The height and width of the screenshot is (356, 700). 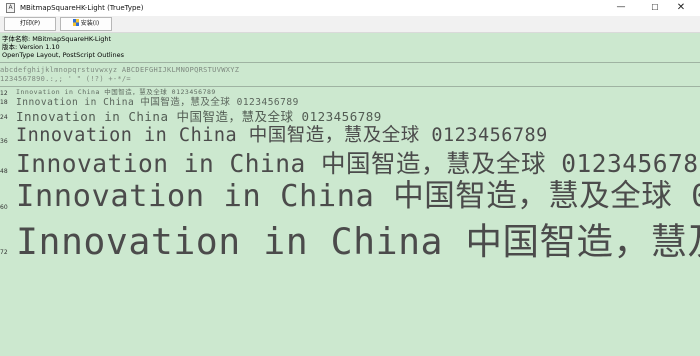 What do you see at coordinates (621, 8) in the screenshot?
I see `minimize-button: —` at bounding box center [621, 8].